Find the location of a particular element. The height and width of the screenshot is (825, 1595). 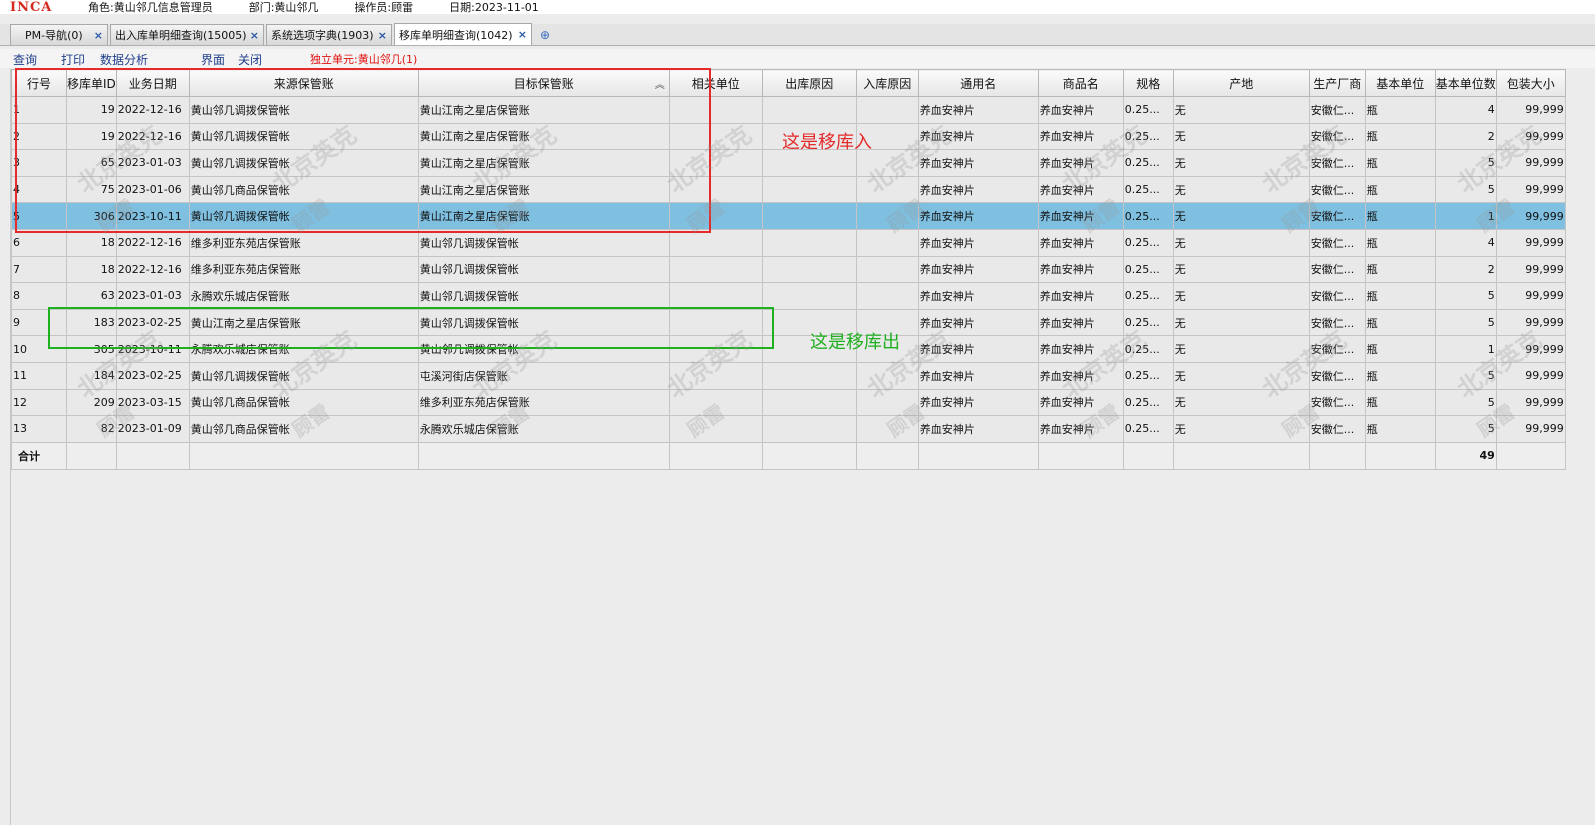

cell-row-no: 4 is located at coordinates (39, 189).